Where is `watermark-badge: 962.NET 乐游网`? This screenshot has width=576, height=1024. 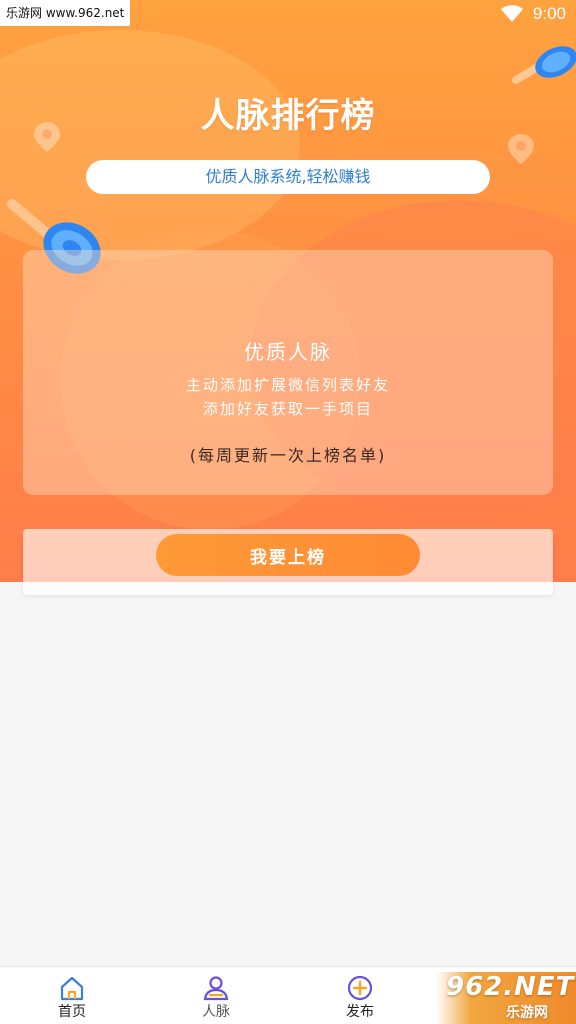 watermark-badge: 962.NET 乐游网 is located at coordinates (506, 998).